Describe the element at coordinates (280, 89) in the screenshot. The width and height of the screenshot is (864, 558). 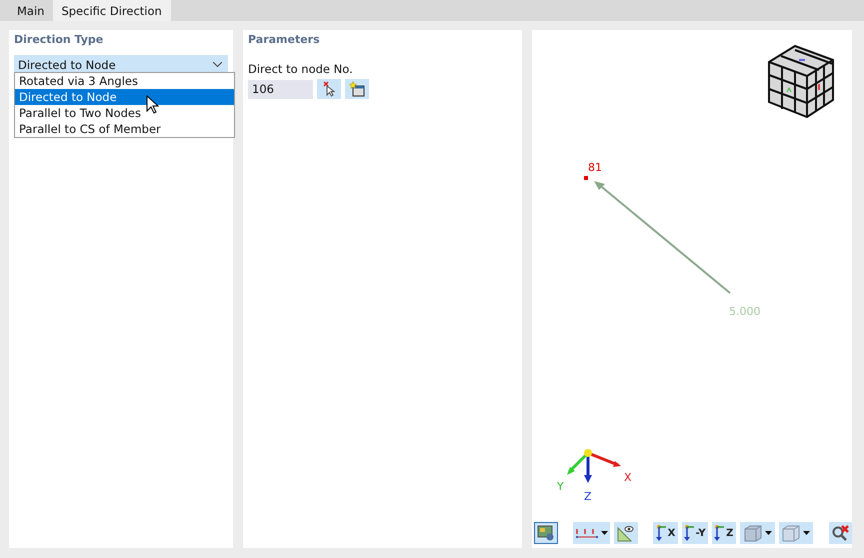
I see `node-number-field: 106` at that location.